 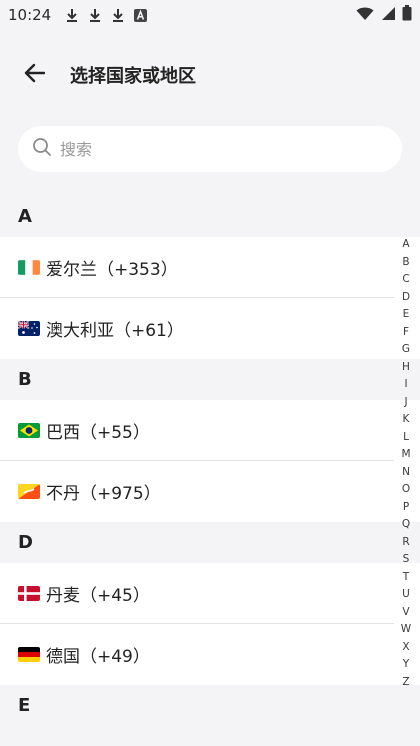 What do you see at coordinates (405, 385) in the screenshot?
I see `alphabet-index-letter: I` at bounding box center [405, 385].